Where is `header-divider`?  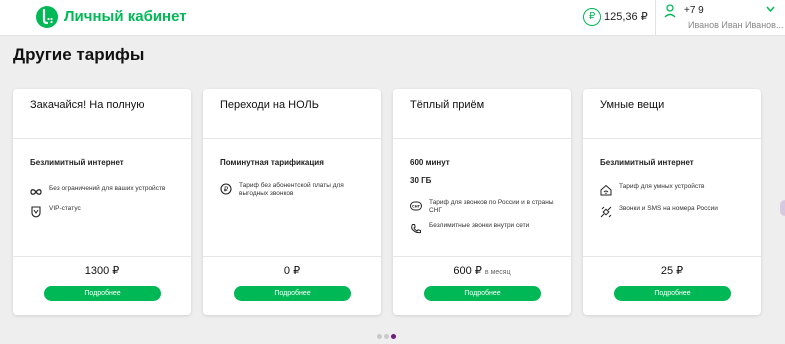
header-divider is located at coordinates (655, 17).